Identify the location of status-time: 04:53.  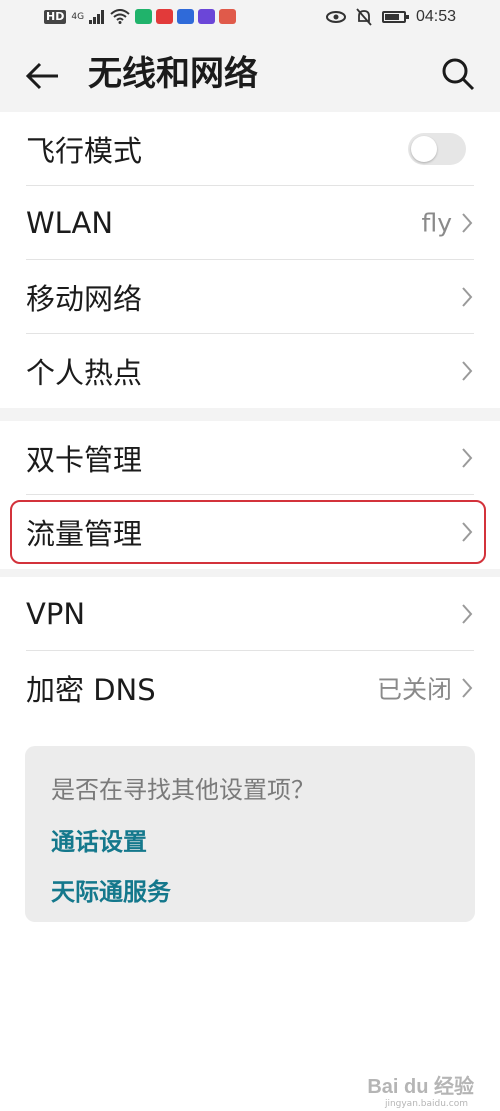
(435, 16).